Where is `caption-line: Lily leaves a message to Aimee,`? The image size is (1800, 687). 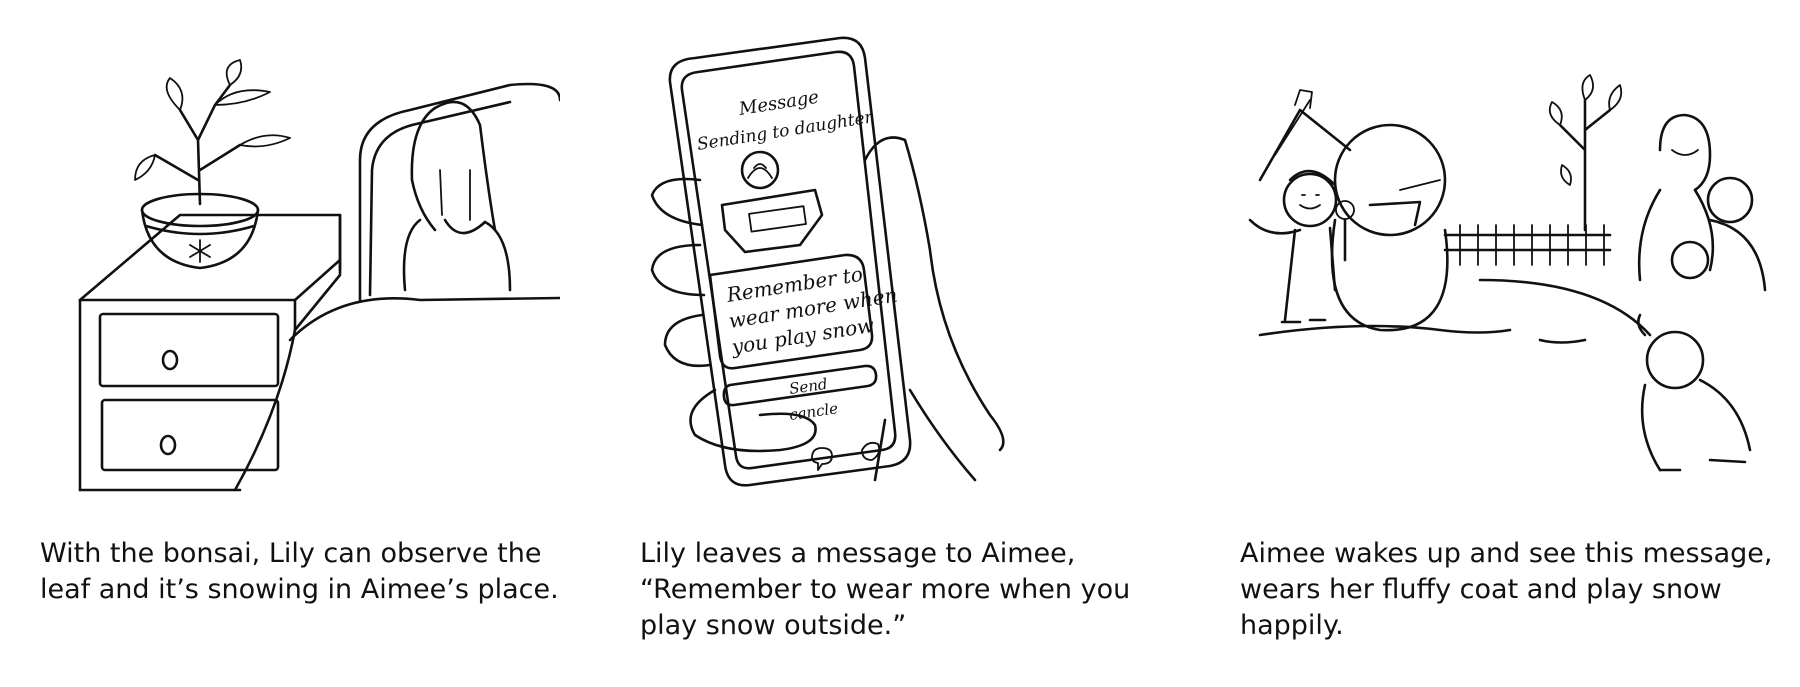
caption-line: Lily leaves a message to Aimee, is located at coordinates (858, 553).